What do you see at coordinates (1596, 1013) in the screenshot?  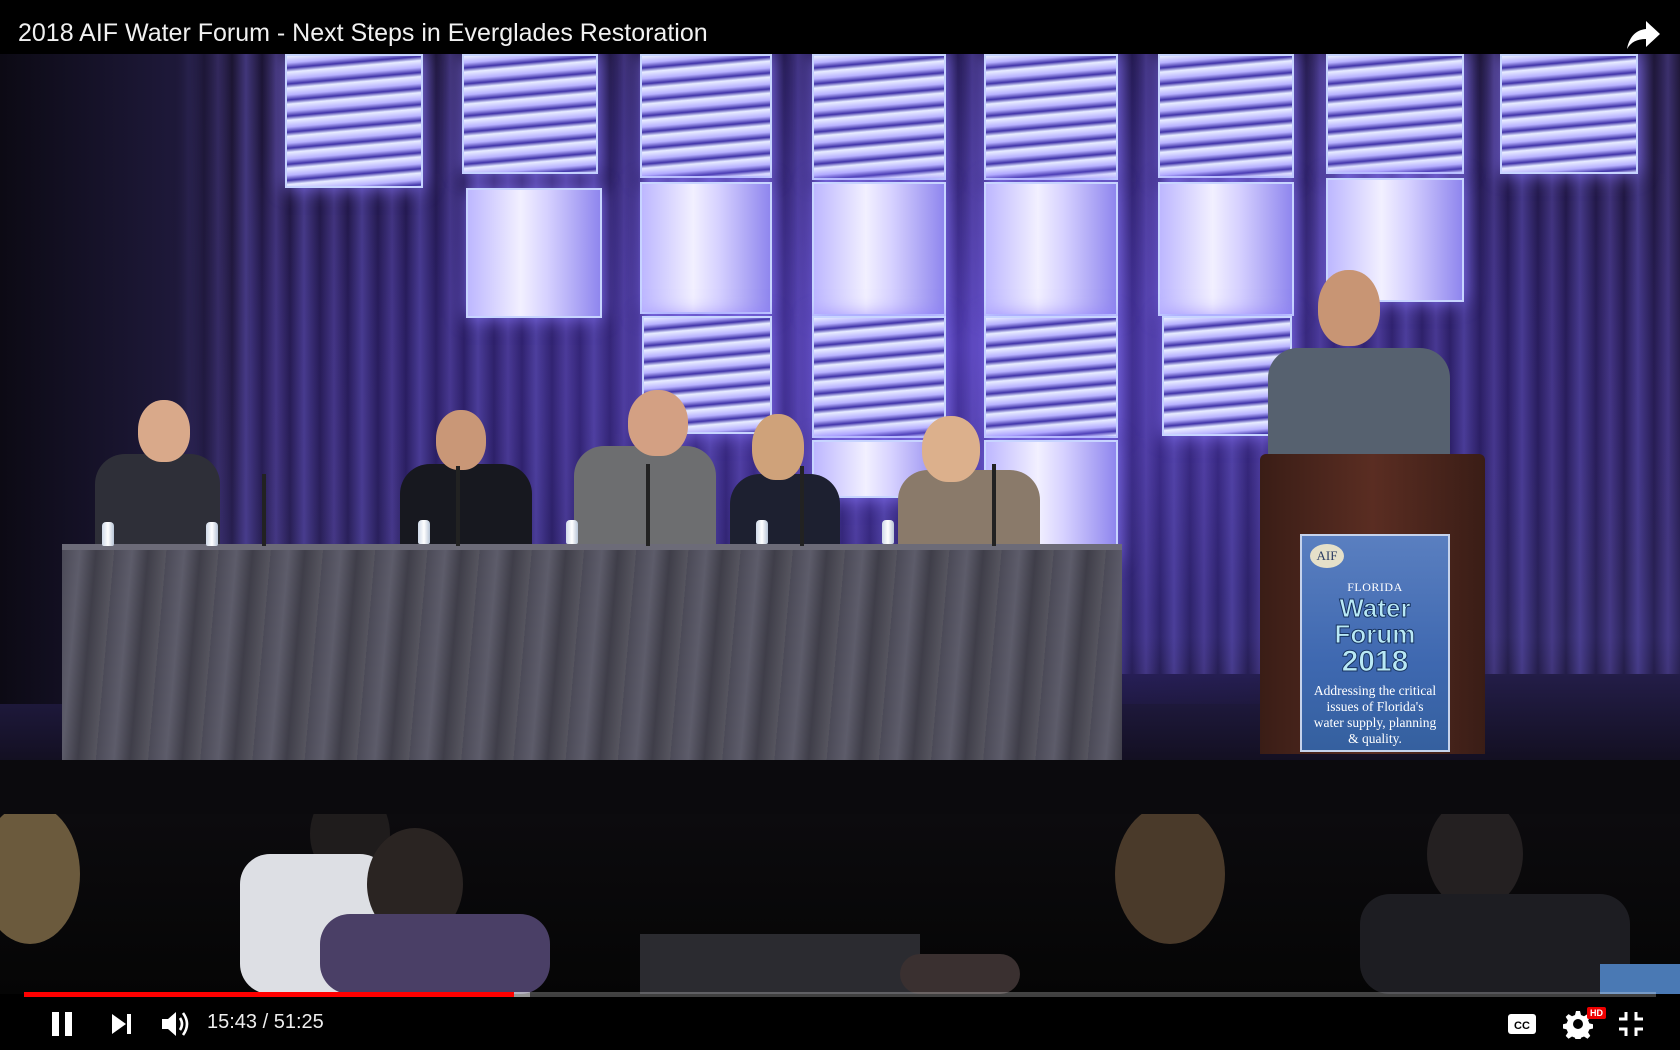 I see `hd-badge: HD` at bounding box center [1596, 1013].